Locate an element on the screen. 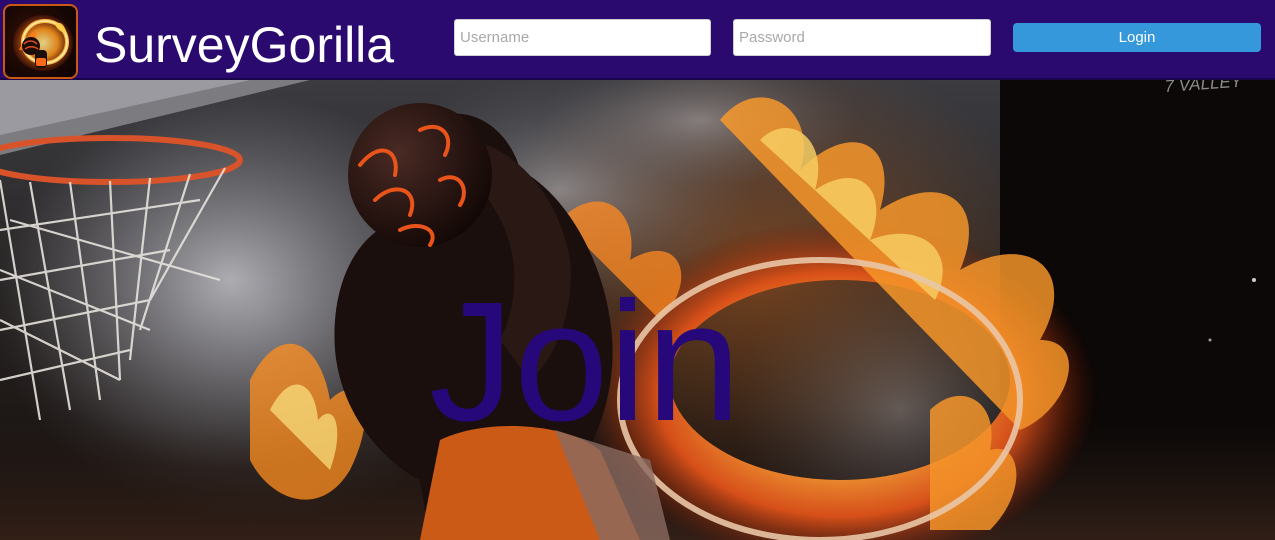 The image size is (1275, 540). password-input is located at coordinates (862, 37).